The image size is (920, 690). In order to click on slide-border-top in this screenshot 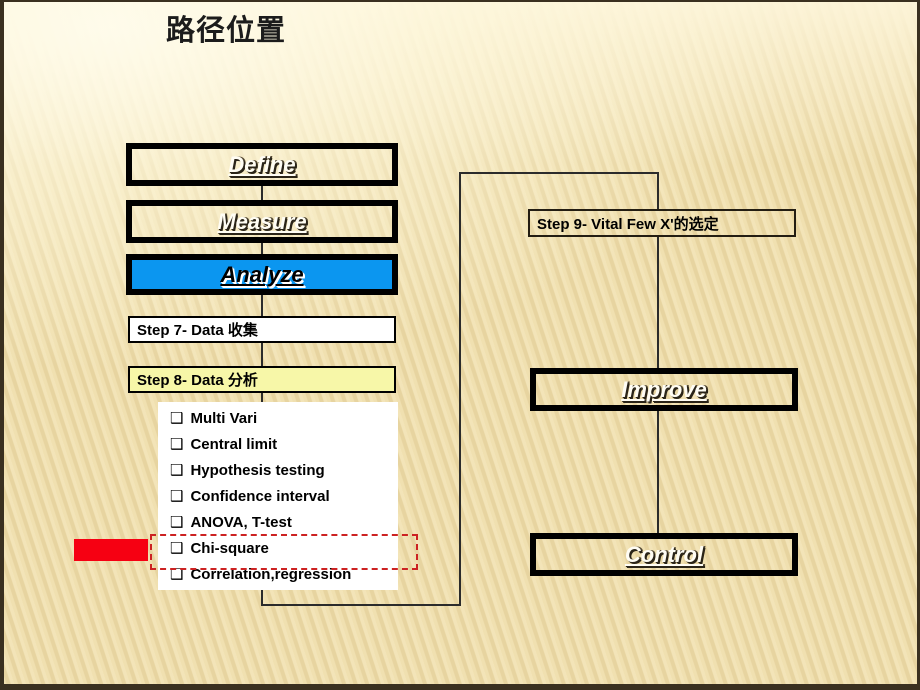, I will do `click(460, 1)`.